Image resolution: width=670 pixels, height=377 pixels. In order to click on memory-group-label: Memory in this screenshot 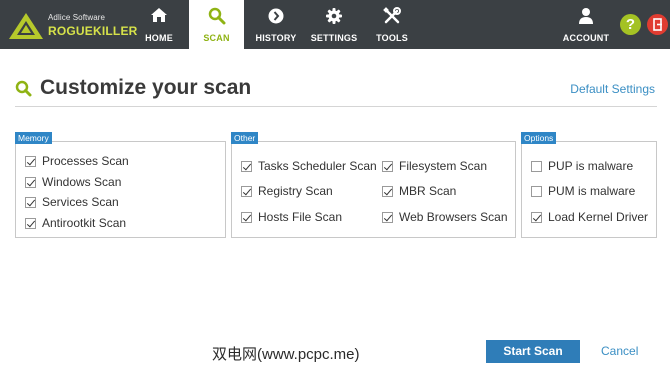, I will do `click(33, 138)`.